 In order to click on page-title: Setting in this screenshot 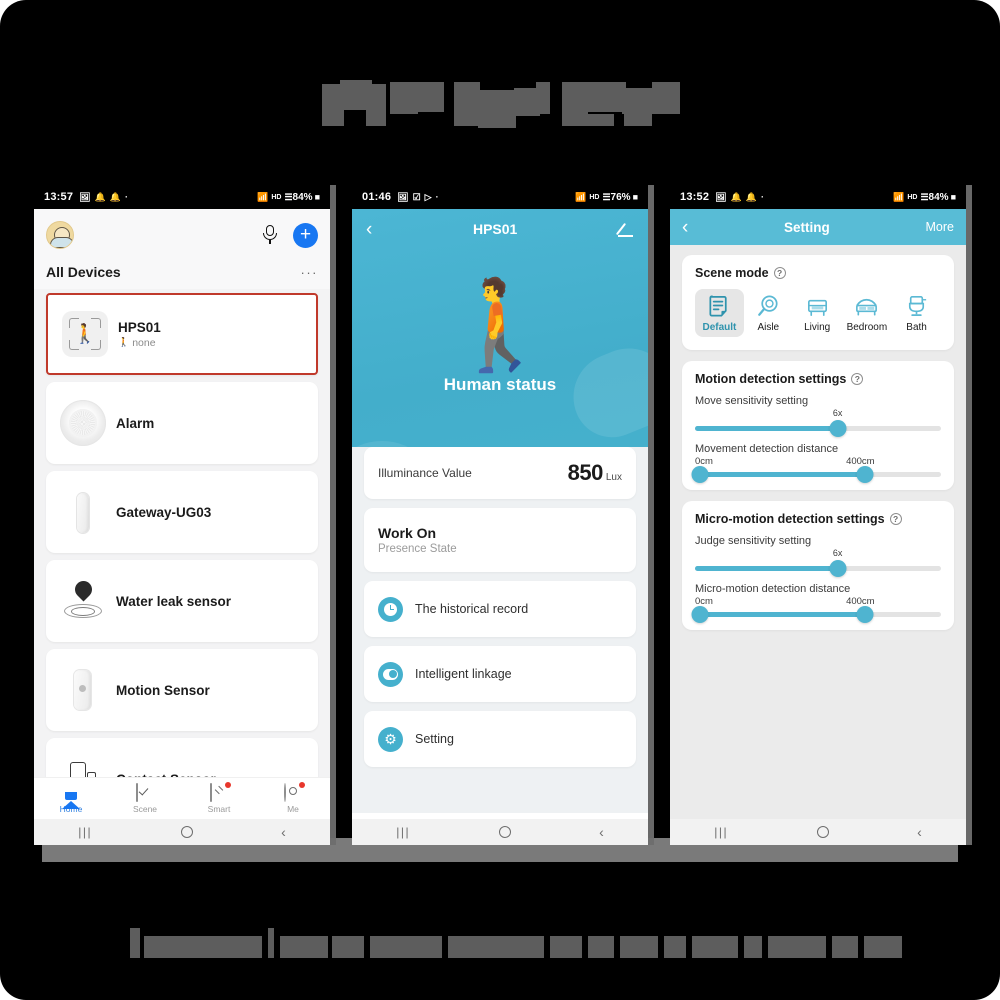, I will do `click(807, 227)`.